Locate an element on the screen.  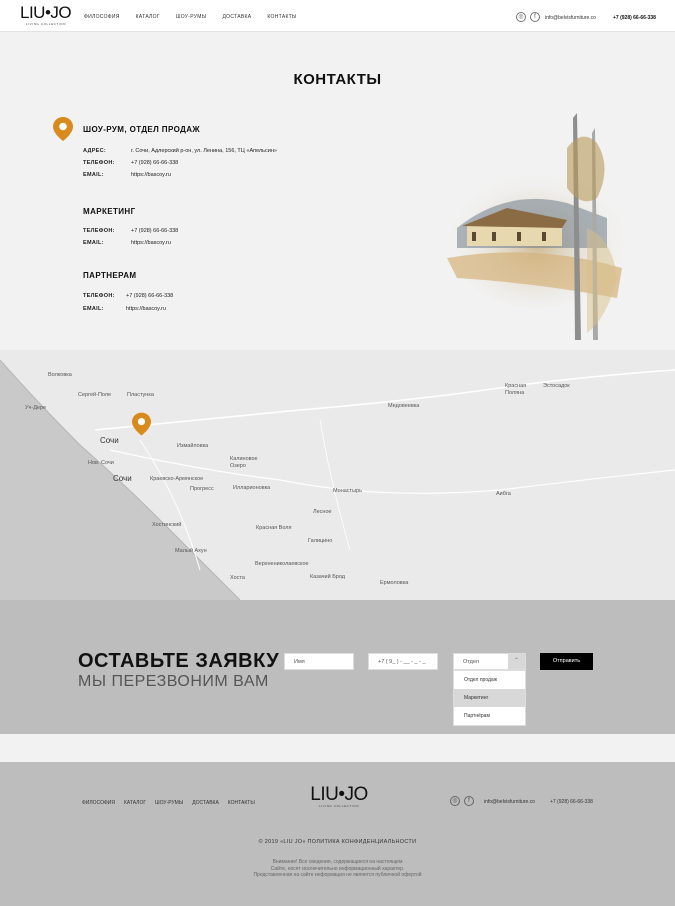
marketing-phone-row: ТЕЛЕФОН: +7 (928) 66-66-338 is located at coordinates (130, 231).